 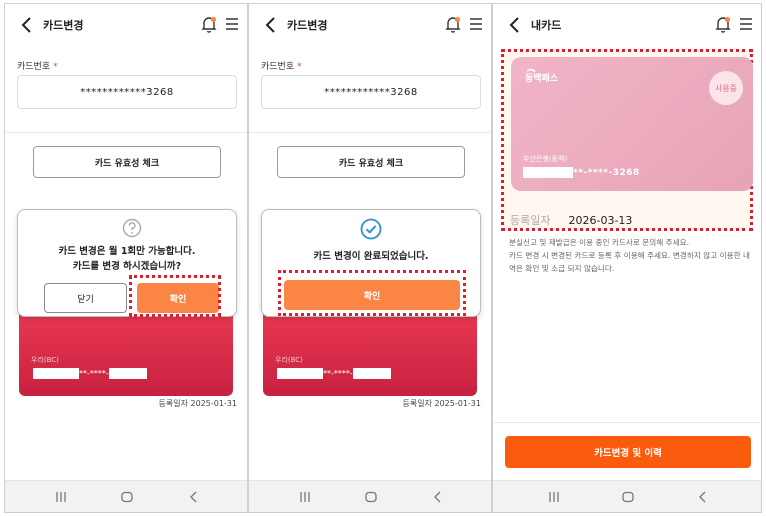 I want to click on card-change-history-button: 카드변경 및 이력, so click(x=628, y=452).